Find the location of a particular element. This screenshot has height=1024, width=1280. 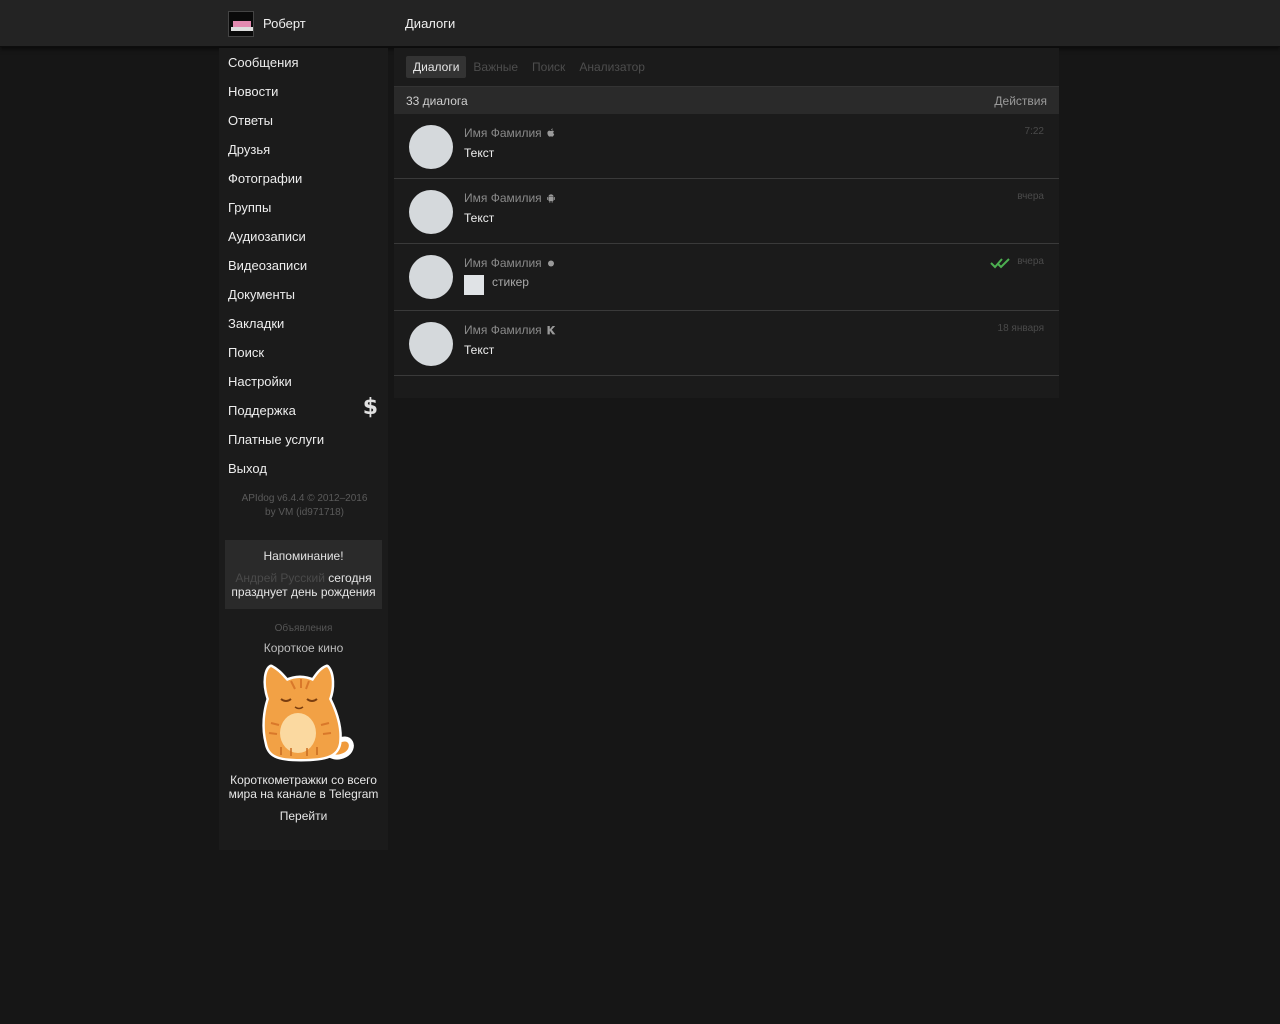

sidebar-item-documents: Документы is located at coordinates (303, 298).